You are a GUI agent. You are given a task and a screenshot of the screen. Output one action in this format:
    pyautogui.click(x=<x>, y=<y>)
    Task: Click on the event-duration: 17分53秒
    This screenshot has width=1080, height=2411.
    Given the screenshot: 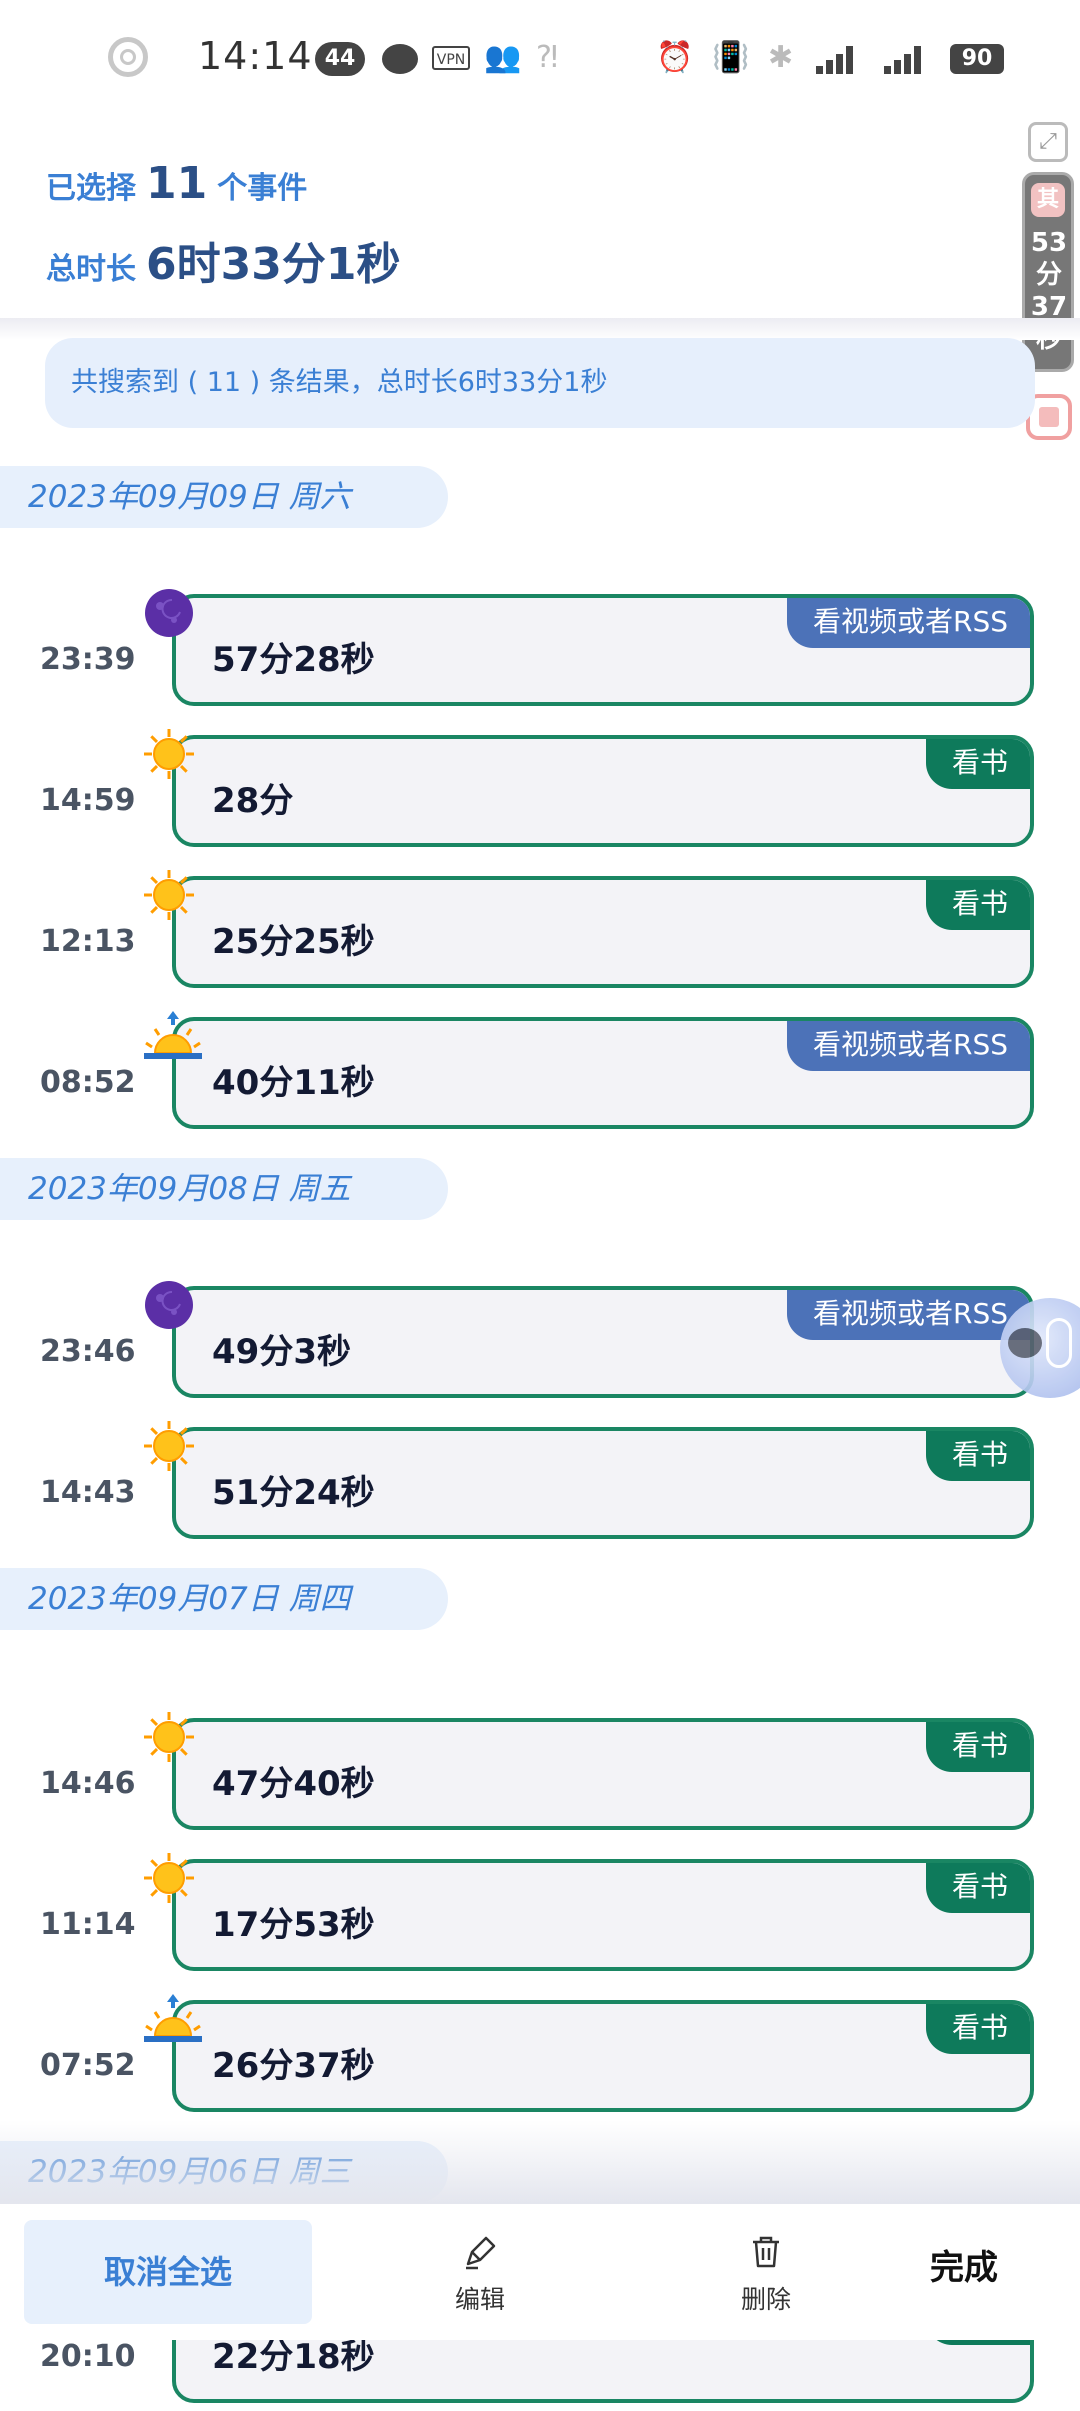 What is the action you would take?
    pyautogui.click(x=293, y=1925)
    